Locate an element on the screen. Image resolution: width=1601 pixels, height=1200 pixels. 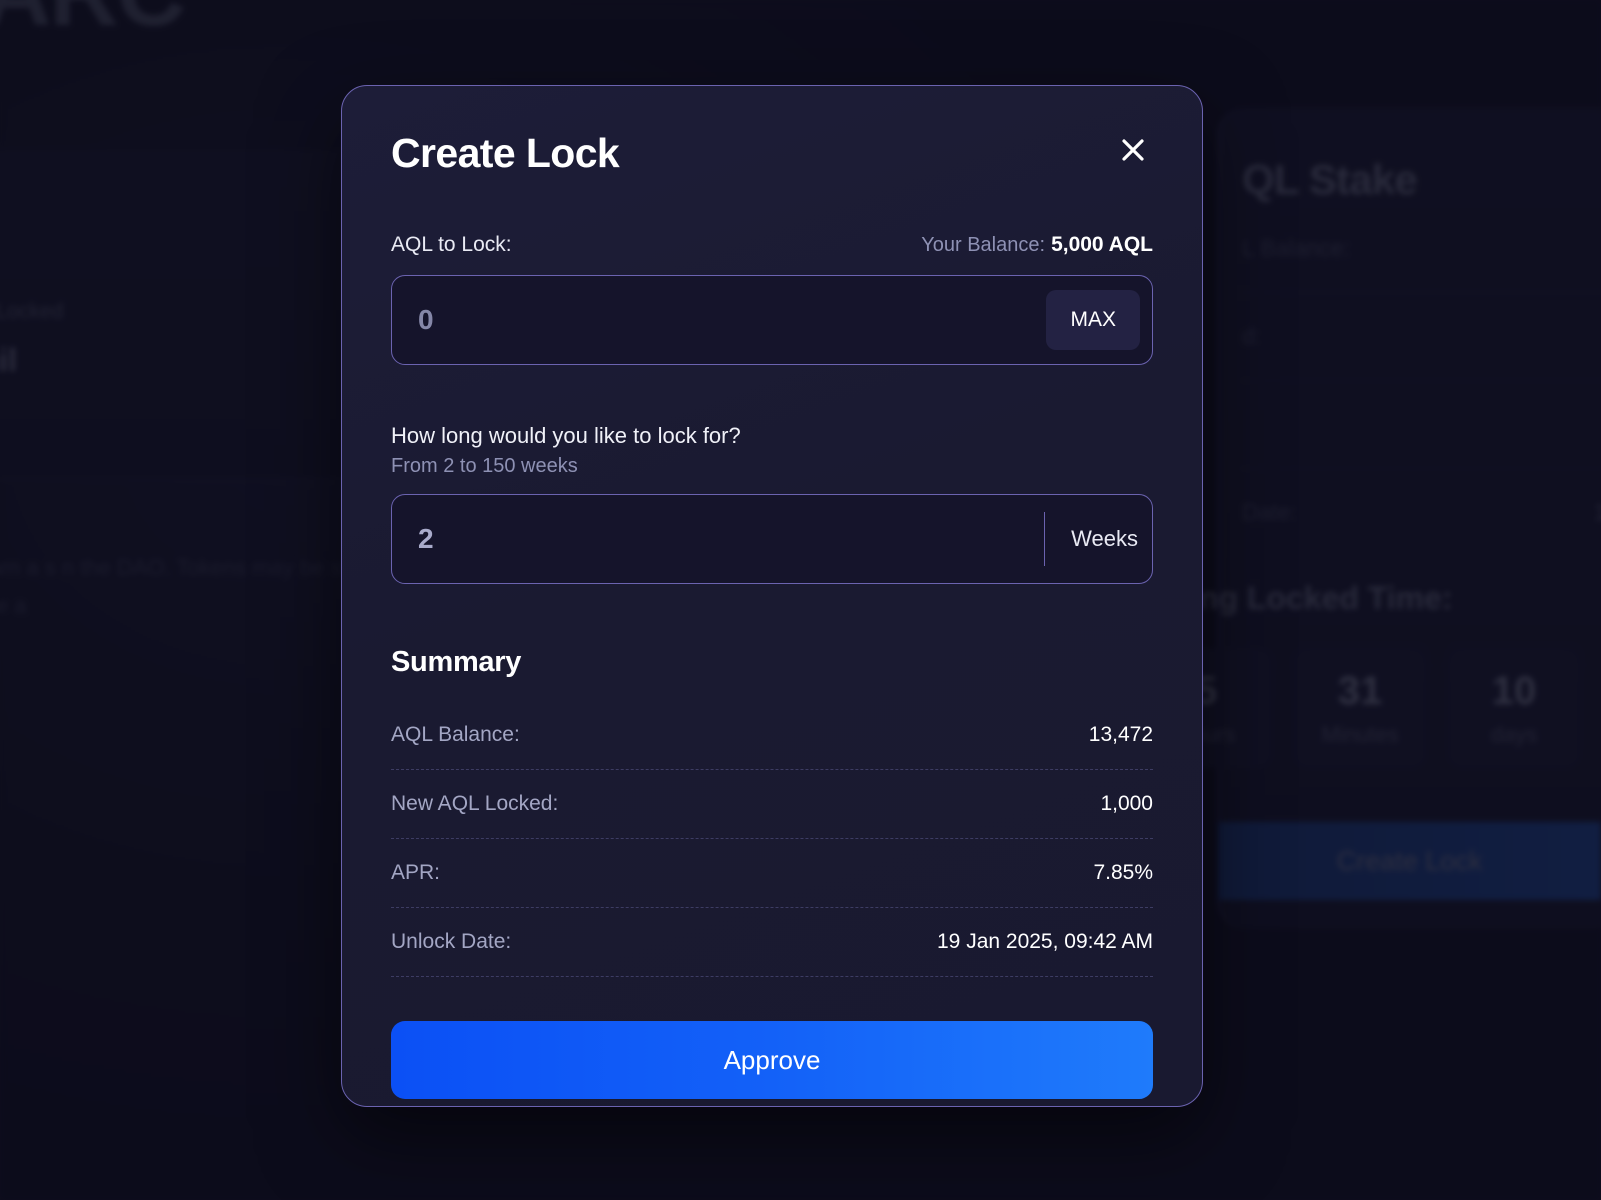
modal-header: Create Lock is located at coordinates (772, 161).